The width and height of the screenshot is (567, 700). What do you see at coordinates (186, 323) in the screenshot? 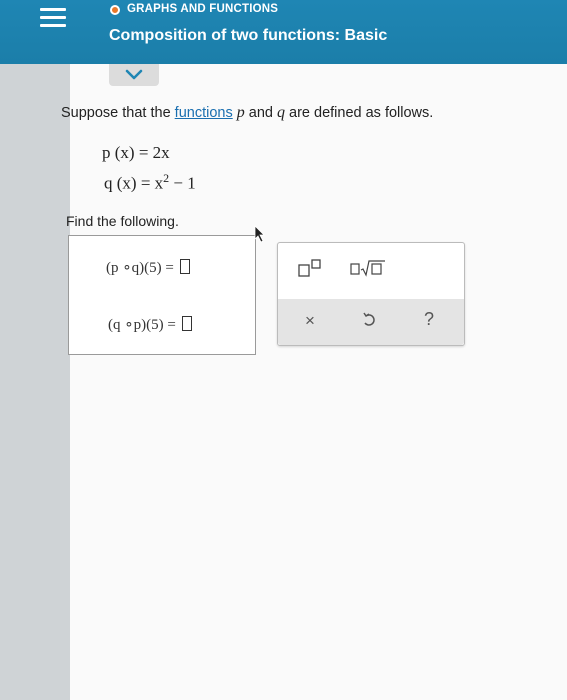
I see `answer-input-qp` at bounding box center [186, 323].